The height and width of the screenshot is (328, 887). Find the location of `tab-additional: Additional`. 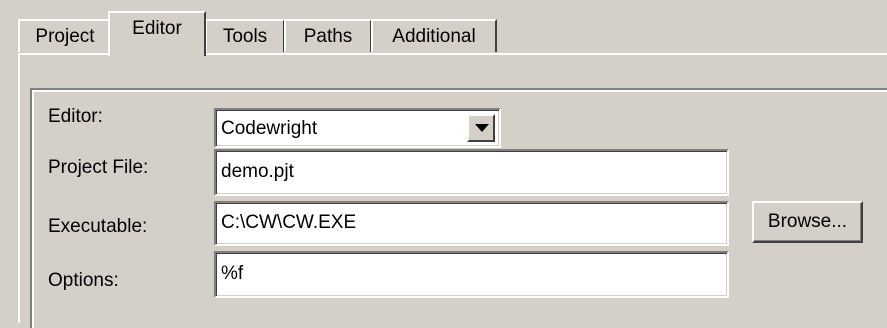

tab-additional: Additional is located at coordinates (434, 35).